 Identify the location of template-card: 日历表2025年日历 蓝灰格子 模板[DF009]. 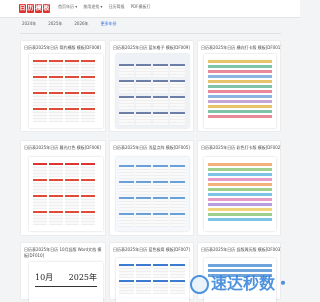
(151, 86).